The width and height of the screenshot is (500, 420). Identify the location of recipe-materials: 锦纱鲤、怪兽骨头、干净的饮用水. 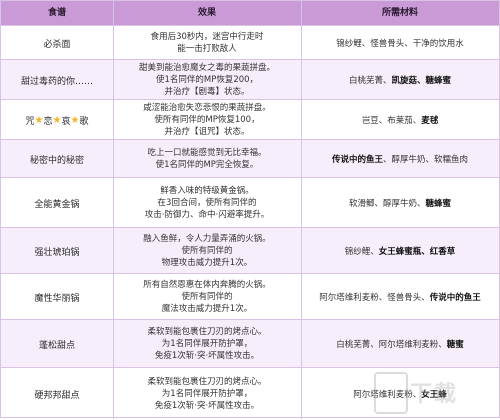
(400, 43).